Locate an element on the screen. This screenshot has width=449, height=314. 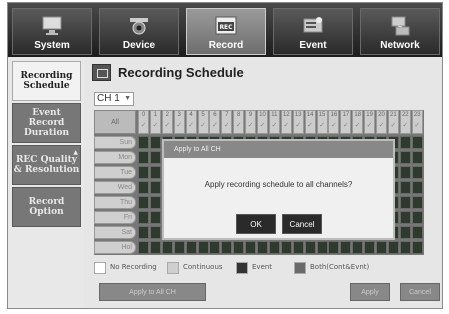
hour-header: 13 ✓ is located at coordinates (298, 122).